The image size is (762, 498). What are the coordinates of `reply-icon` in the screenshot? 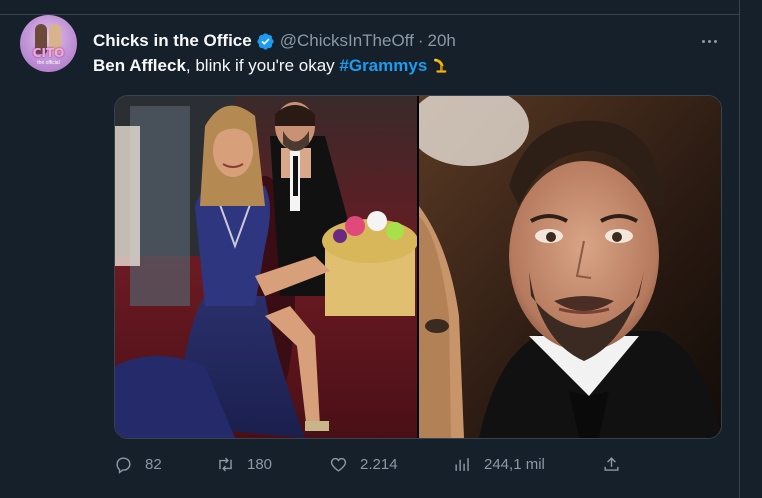 It's located at (123, 465).